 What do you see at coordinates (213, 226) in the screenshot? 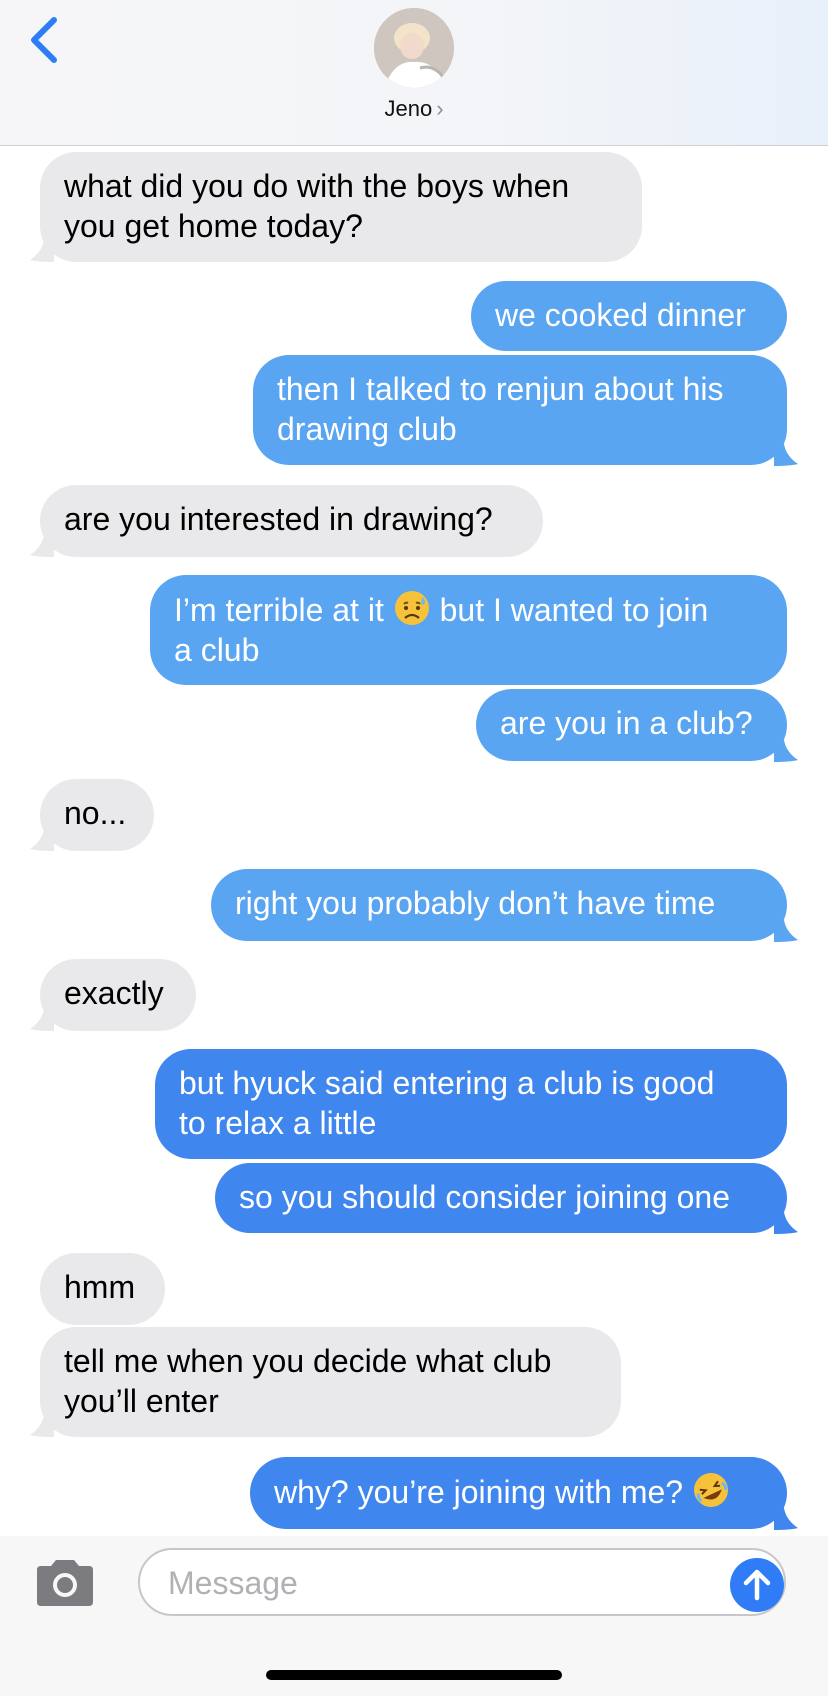
I see `message-line: you get home today?` at bounding box center [213, 226].